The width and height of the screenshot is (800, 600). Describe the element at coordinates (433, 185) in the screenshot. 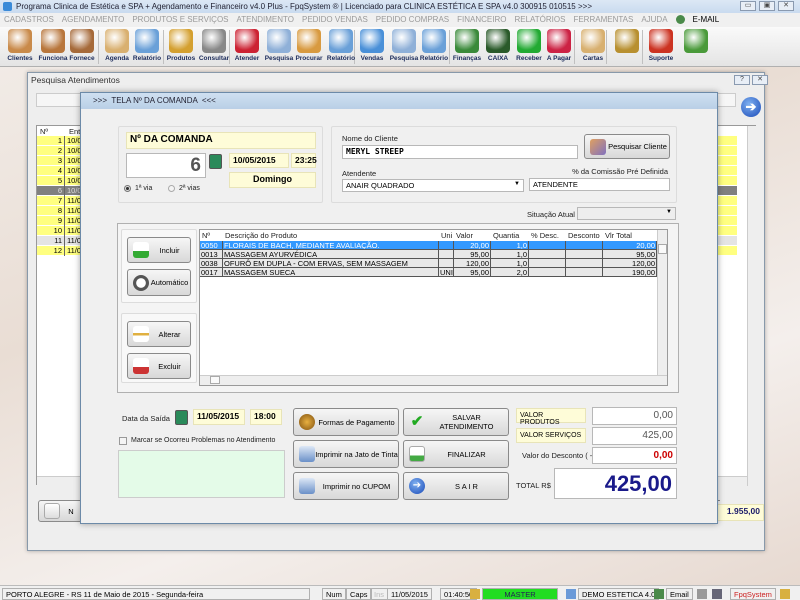

I see `attendant-select: ANAIR QUADRADO ▼` at that location.